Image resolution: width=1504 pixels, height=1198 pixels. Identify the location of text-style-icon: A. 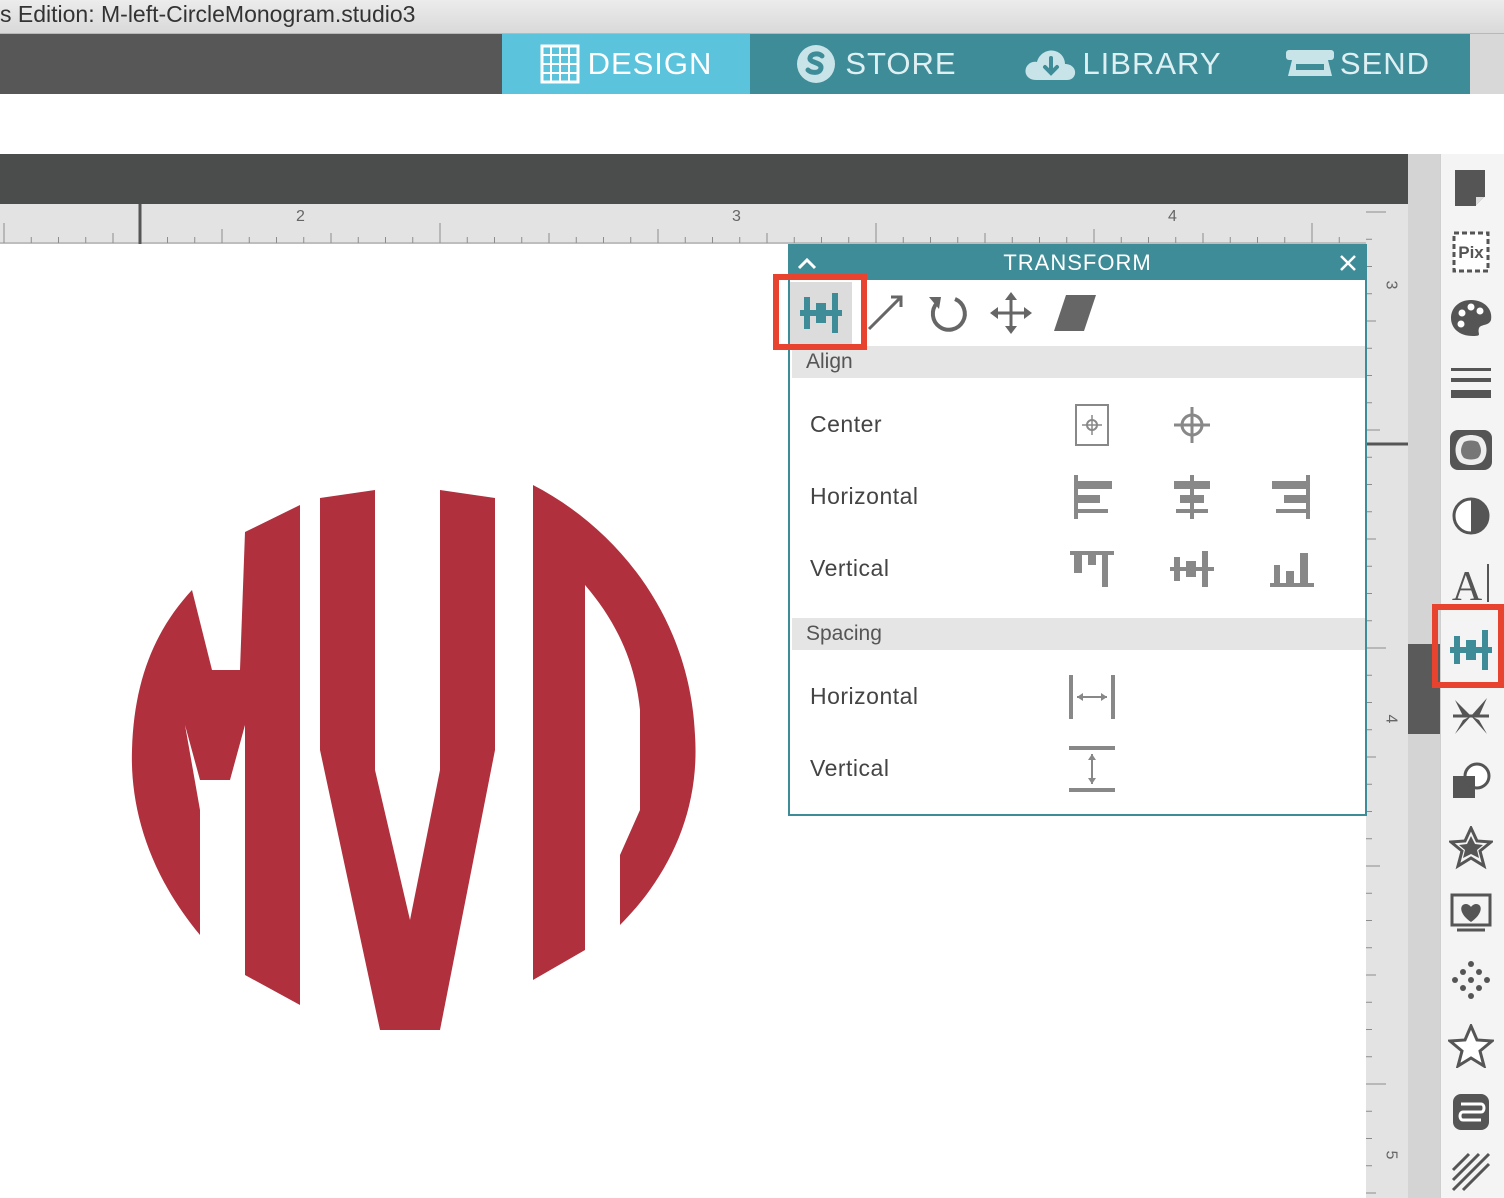
(1471, 582).